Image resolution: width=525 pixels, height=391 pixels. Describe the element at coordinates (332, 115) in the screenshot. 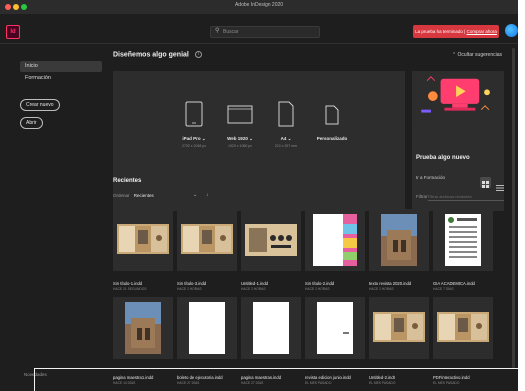

I see `custom-document-icon` at that location.